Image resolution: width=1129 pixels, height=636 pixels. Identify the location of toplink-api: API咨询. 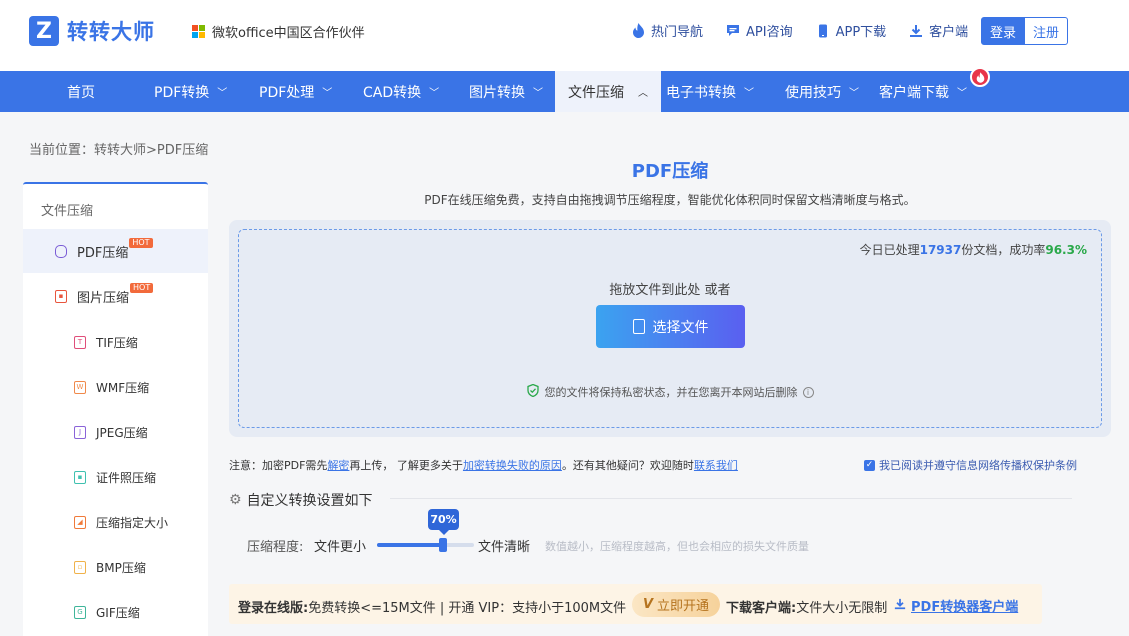
(759, 30).